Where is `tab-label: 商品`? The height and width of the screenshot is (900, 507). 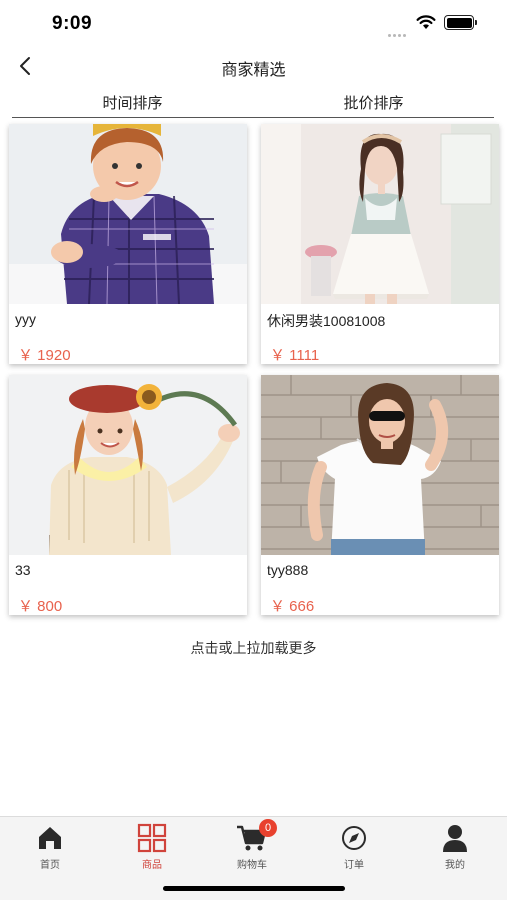 tab-label: 商品 is located at coordinates (152, 865).